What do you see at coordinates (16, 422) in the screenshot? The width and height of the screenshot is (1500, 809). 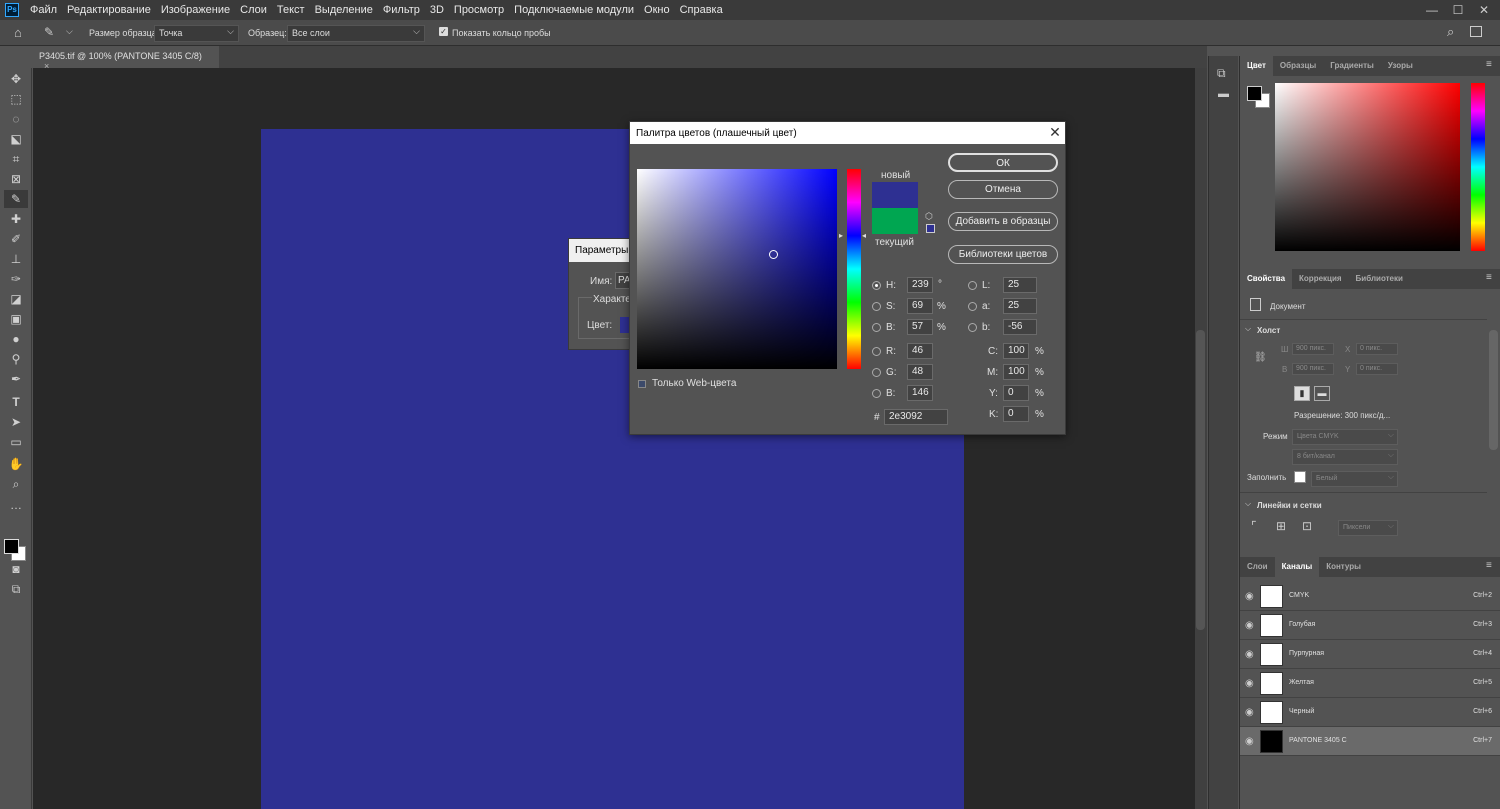 I see `path-select-tool-icon: ➤` at bounding box center [16, 422].